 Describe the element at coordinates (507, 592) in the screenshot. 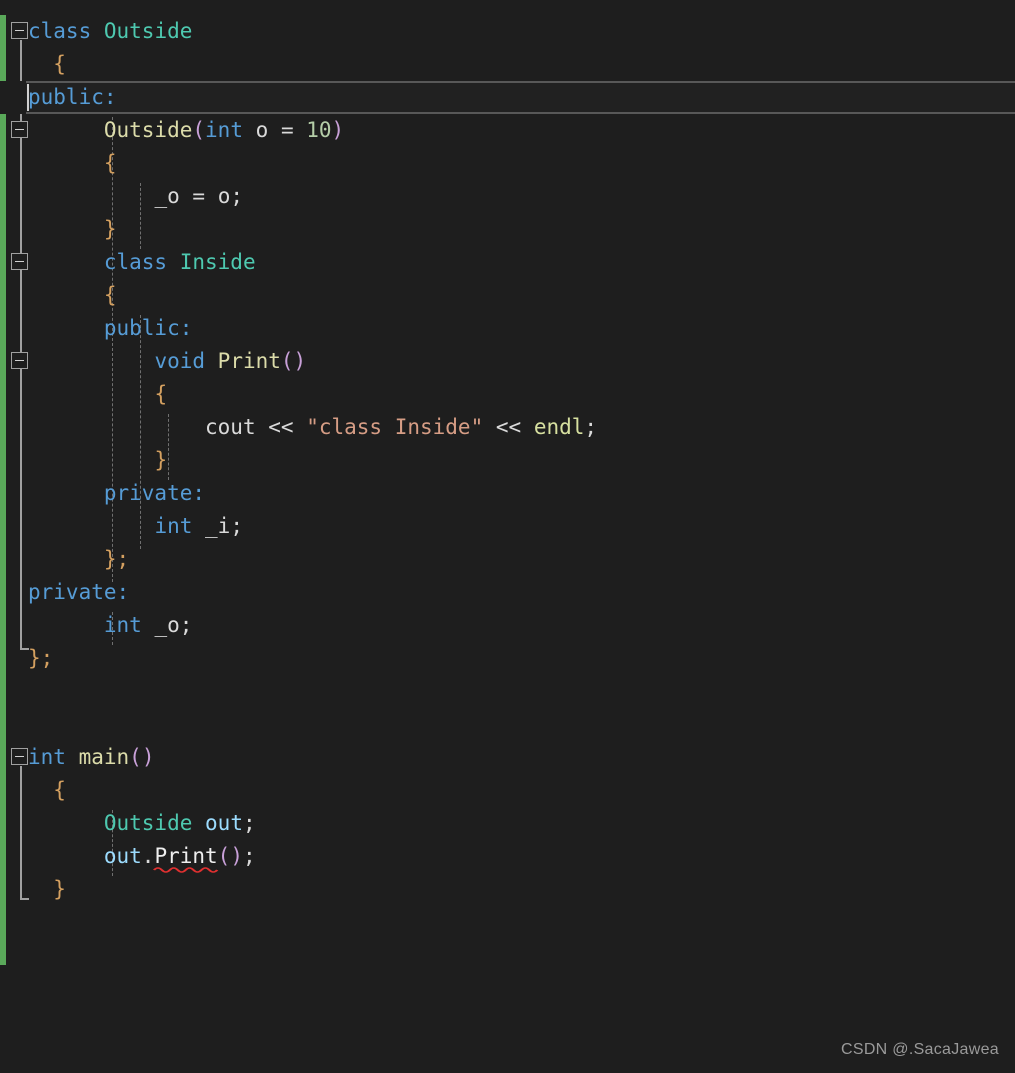

I see `code-line-18: private:` at that location.